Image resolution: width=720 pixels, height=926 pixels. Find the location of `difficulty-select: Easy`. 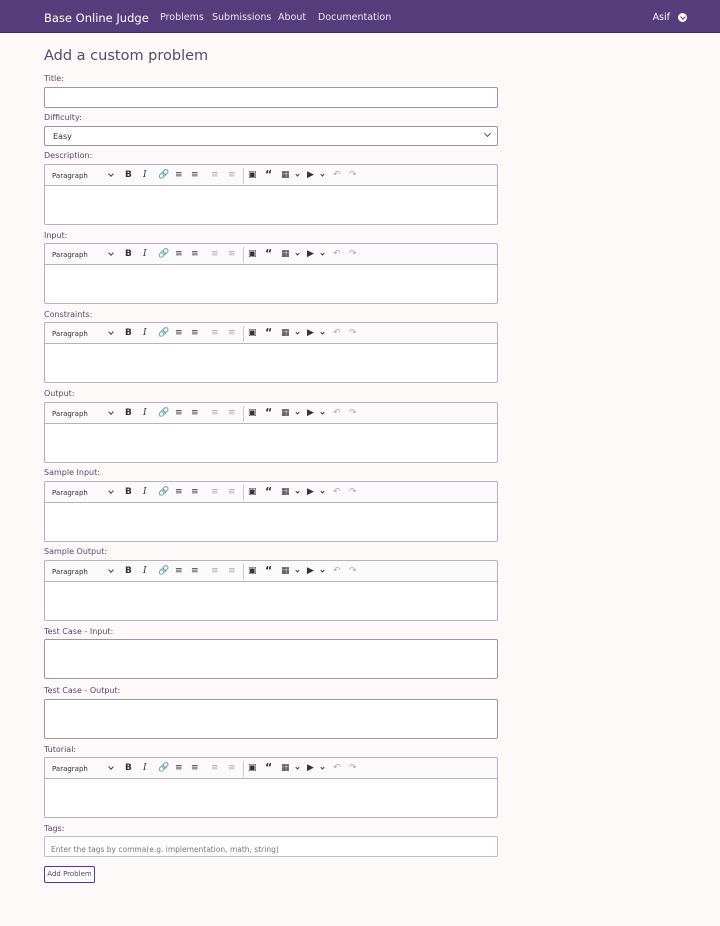

difficulty-select: Easy is located at coordinates (271, 136).